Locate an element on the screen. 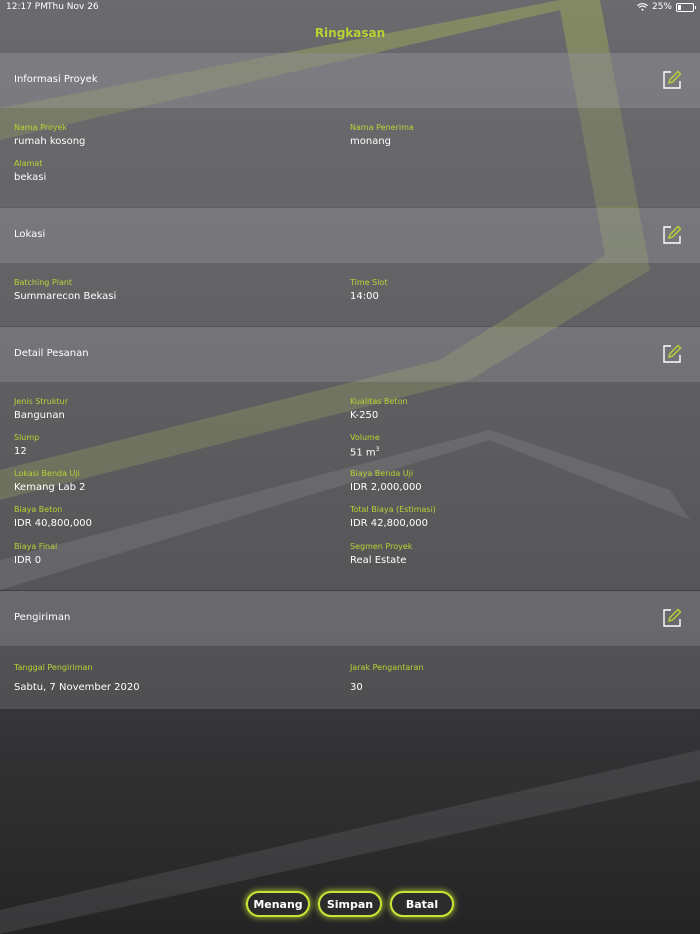 The width and height of the screenshot is (700, 934). field-value: IDR 2,000,000 is located at coordinates (386, 487).